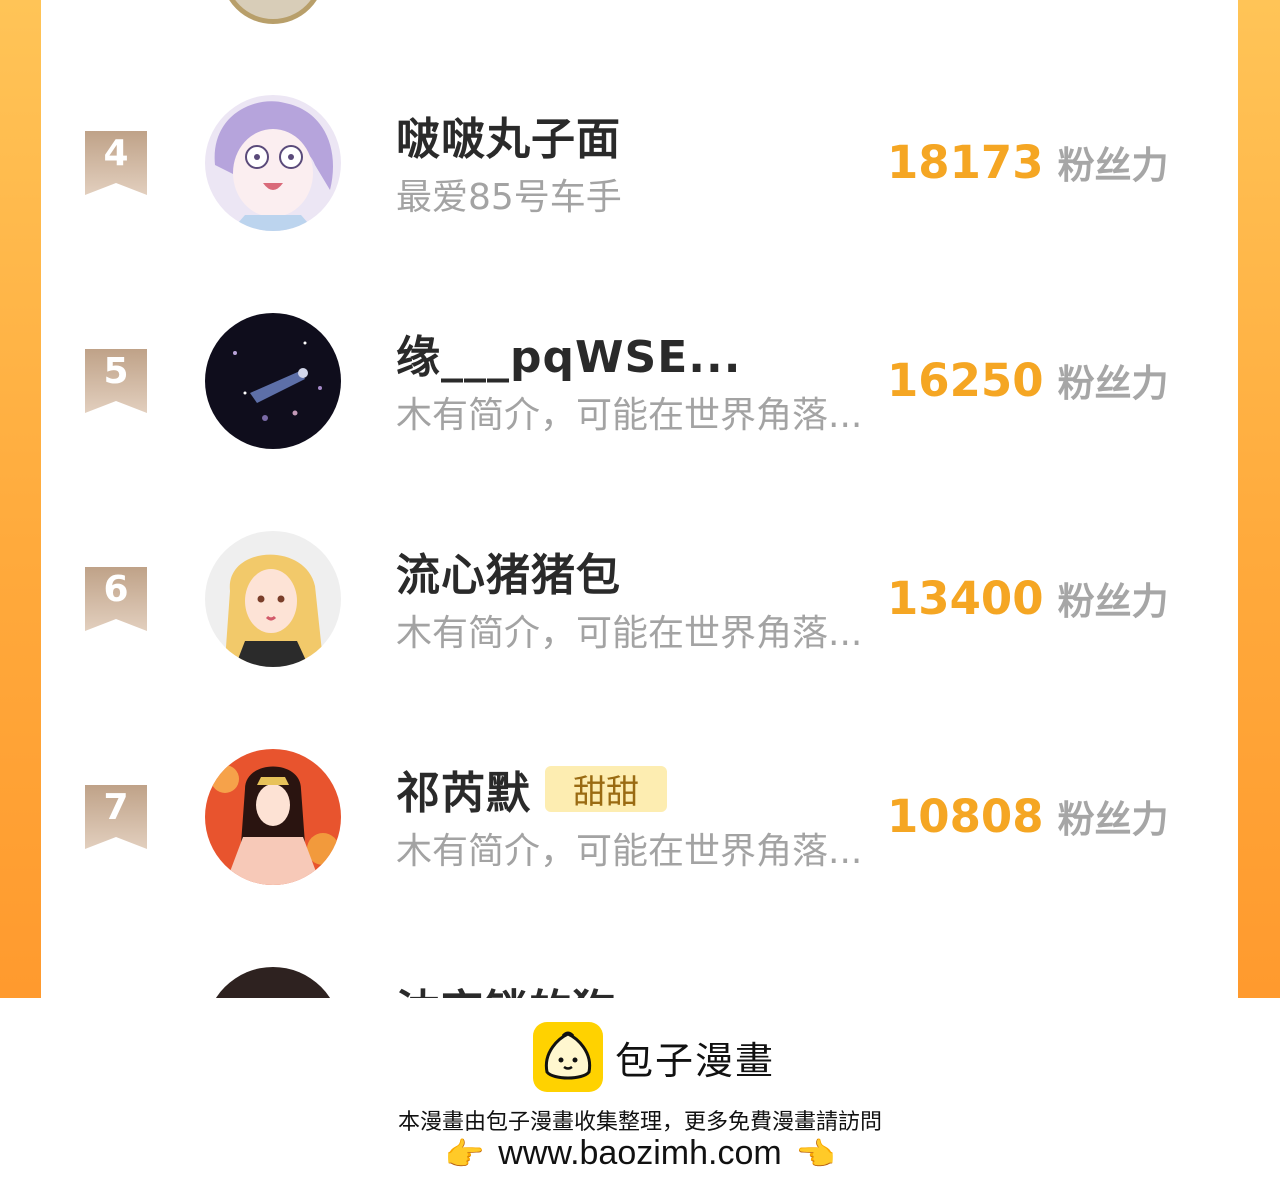  What do you see at coordinates (965, 380) in the screenshot?
I see `score-value: 16250` at bounding box center [965, 380].